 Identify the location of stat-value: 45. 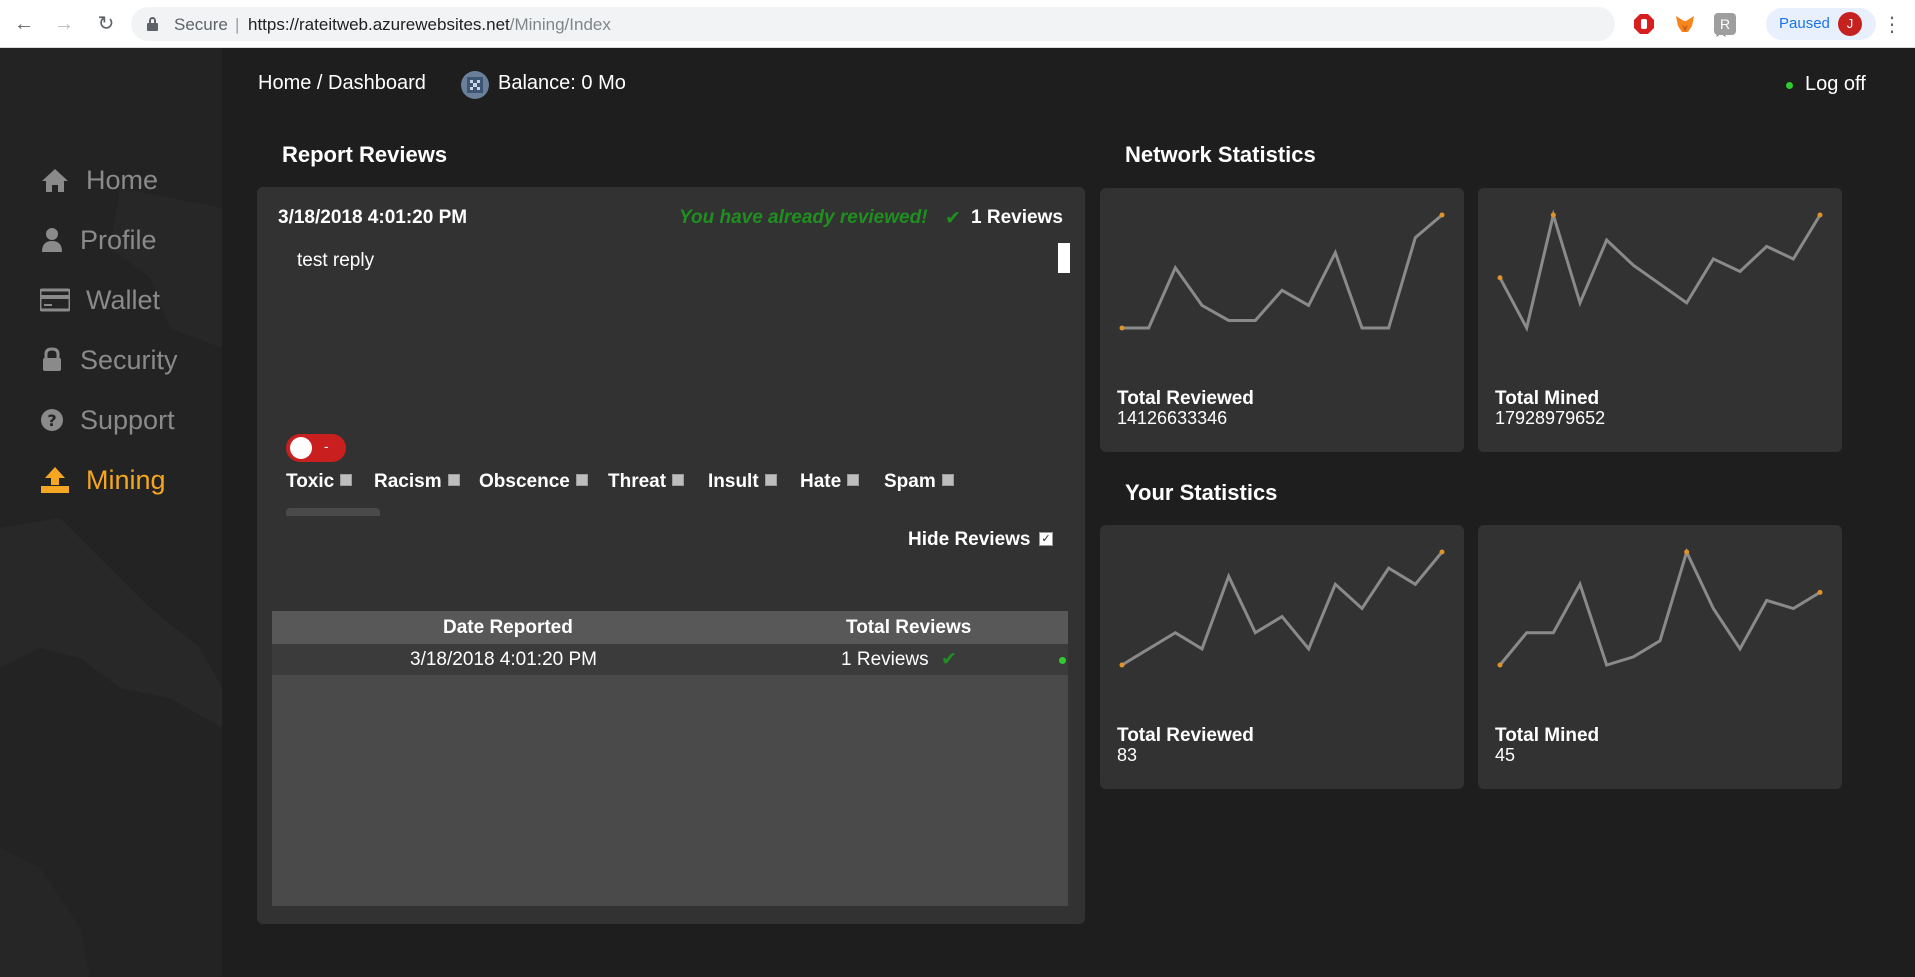
(1505, 755).